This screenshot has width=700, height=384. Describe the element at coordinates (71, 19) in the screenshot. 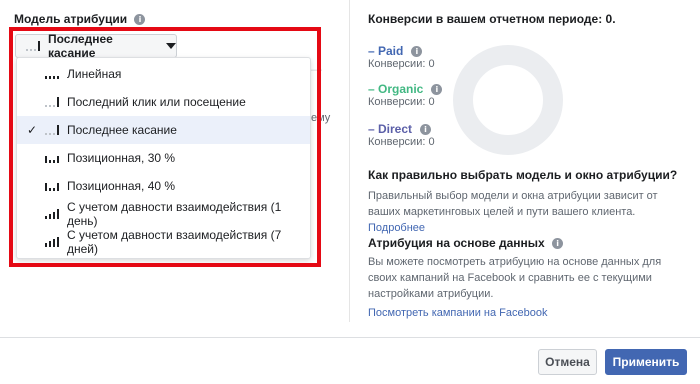

I see `attribution-model-label: Модель атрибуции` at that location.